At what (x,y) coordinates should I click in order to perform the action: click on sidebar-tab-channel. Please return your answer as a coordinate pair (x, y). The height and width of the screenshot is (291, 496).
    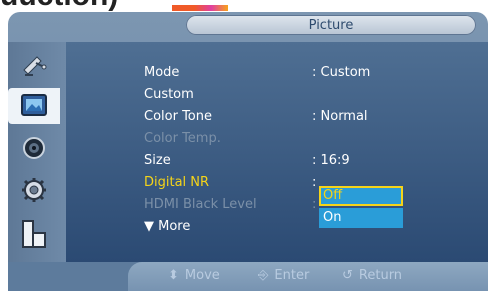
    Looking at the image, I should click on (34, 66).